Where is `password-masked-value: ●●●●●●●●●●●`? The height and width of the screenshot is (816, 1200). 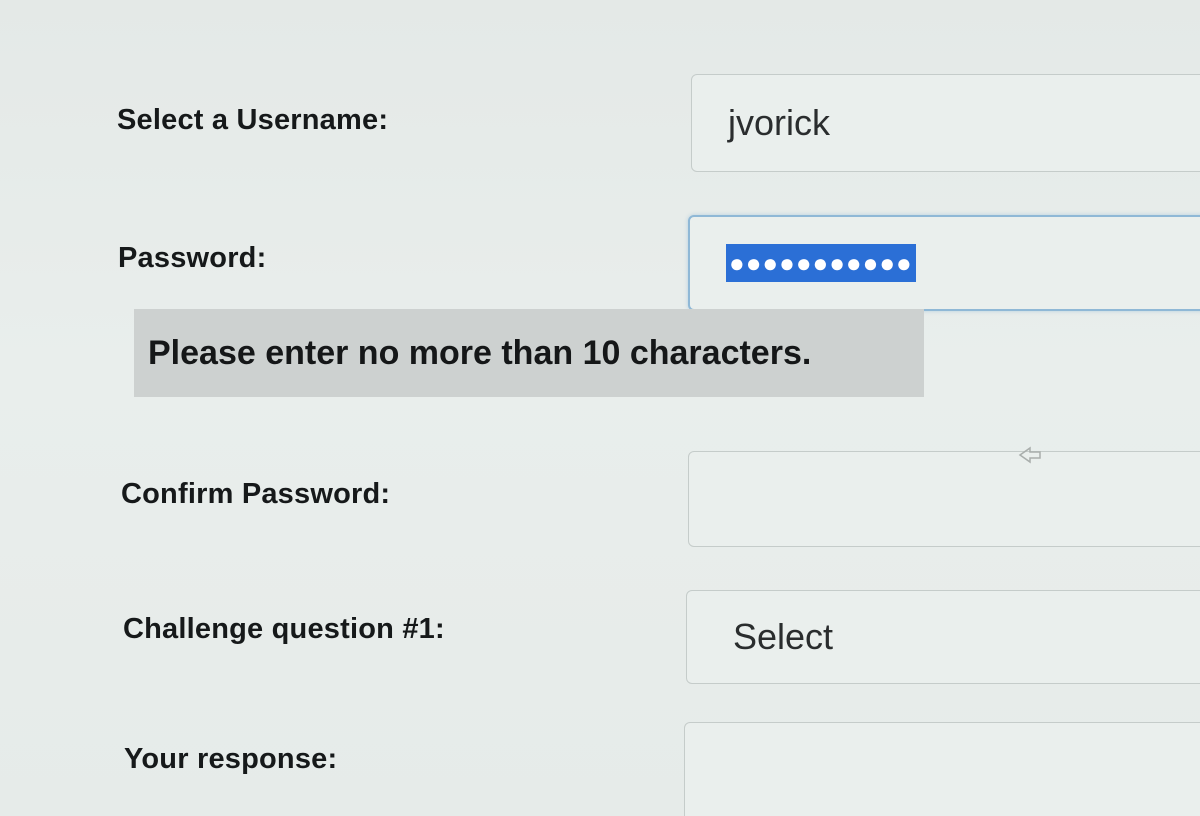
password-masked-value: ●●●●●●●●●●● is located at coordinates (821, 263).